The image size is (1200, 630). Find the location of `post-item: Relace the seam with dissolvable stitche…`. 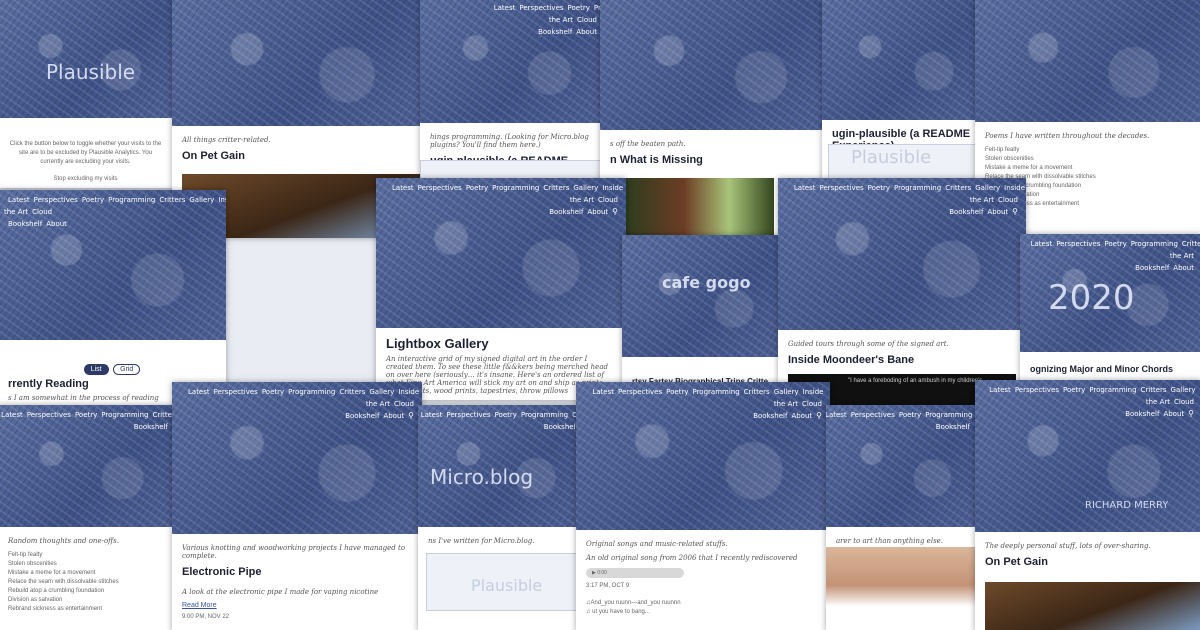

post-item: Relace the seam with dissolvable stitche… is located at coordinates (87, 582).